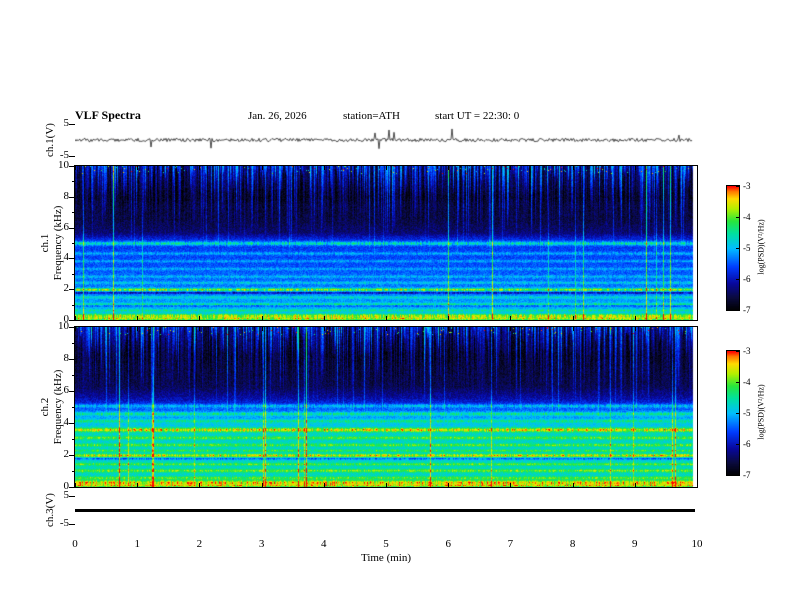 This screenshot has width=792, height=612. What do you see at coordinates (747, 248) in the screenshot?
I see `colorbar-tick-label: -5` at bounding box center [747, 248].